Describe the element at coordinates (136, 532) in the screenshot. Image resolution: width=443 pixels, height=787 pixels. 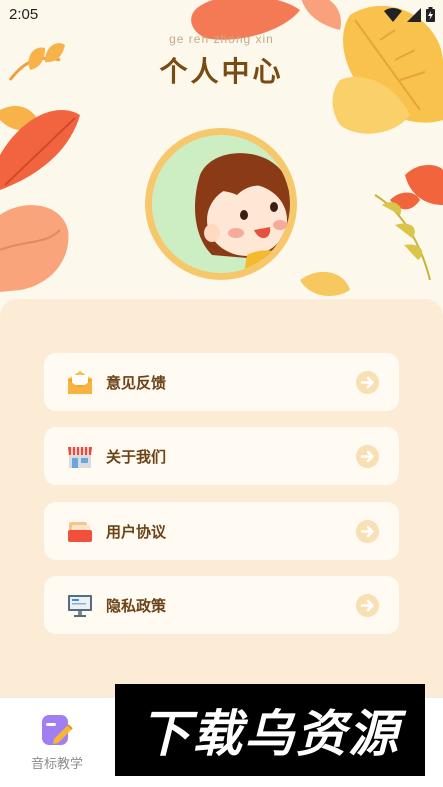
I see `menu-item-label: 用户协议` at that location.